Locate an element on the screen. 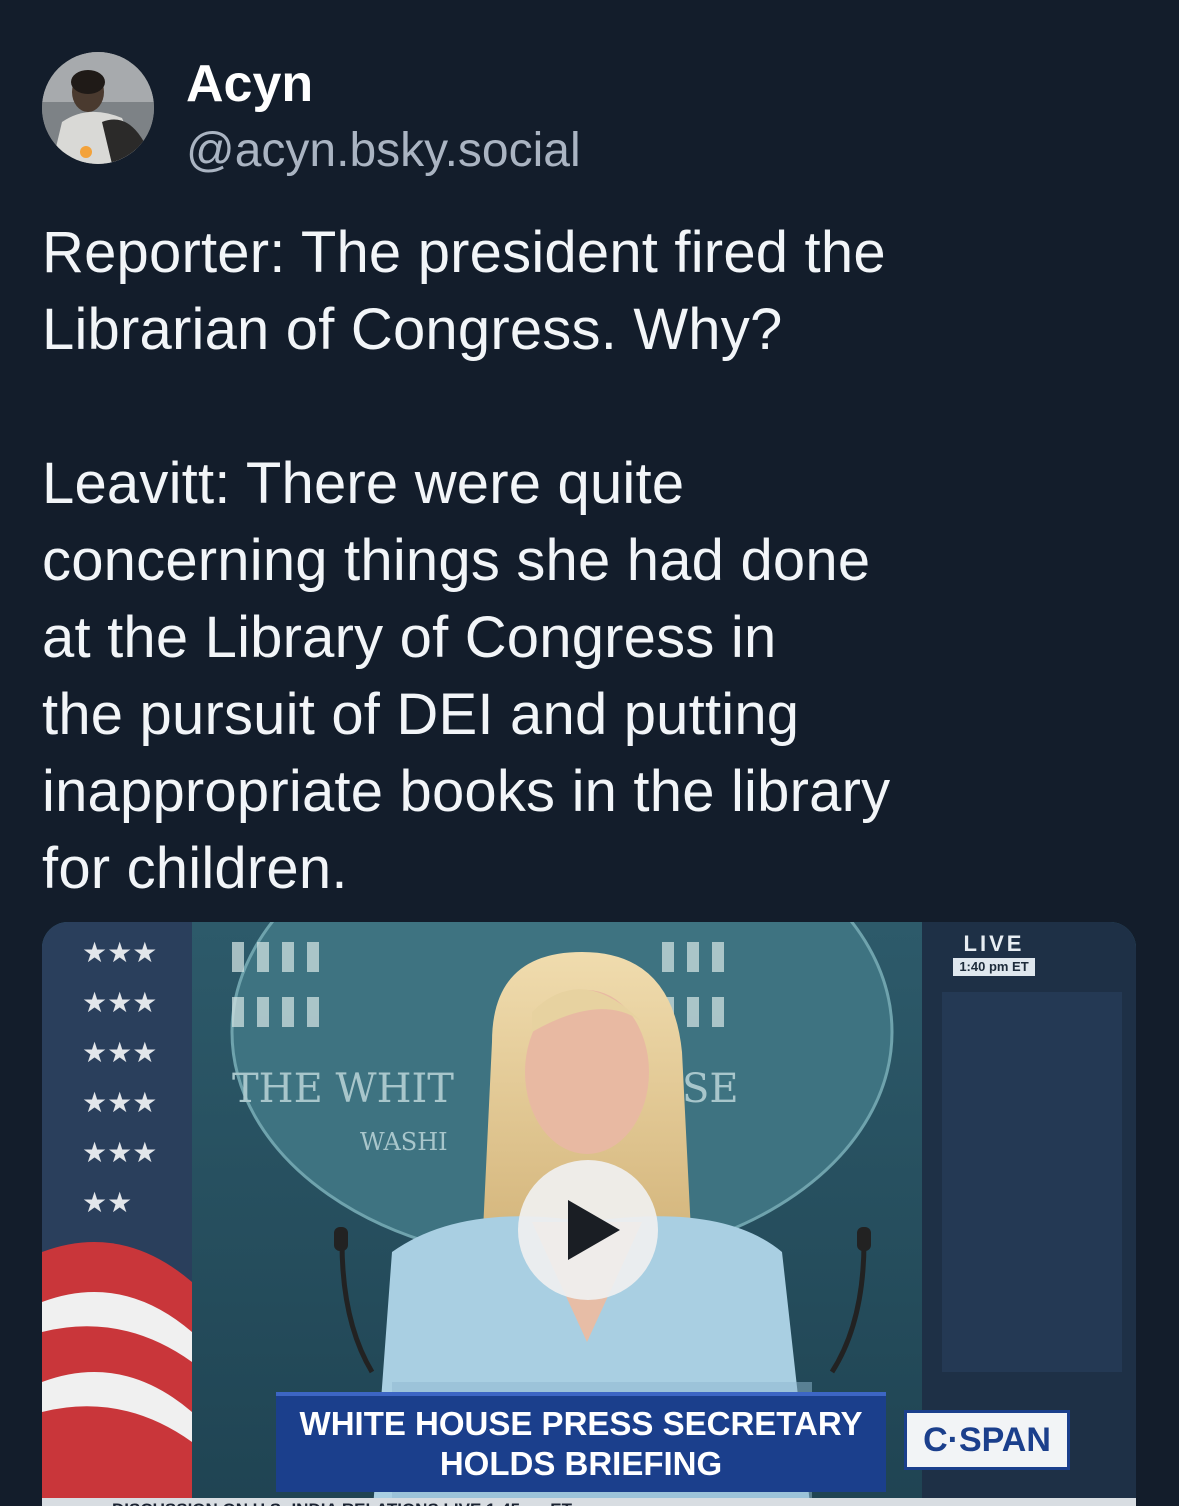 This screenshot has width=1179, height=1506. seal-text-left: THE WHIT is located at coordinates (343, 1089).